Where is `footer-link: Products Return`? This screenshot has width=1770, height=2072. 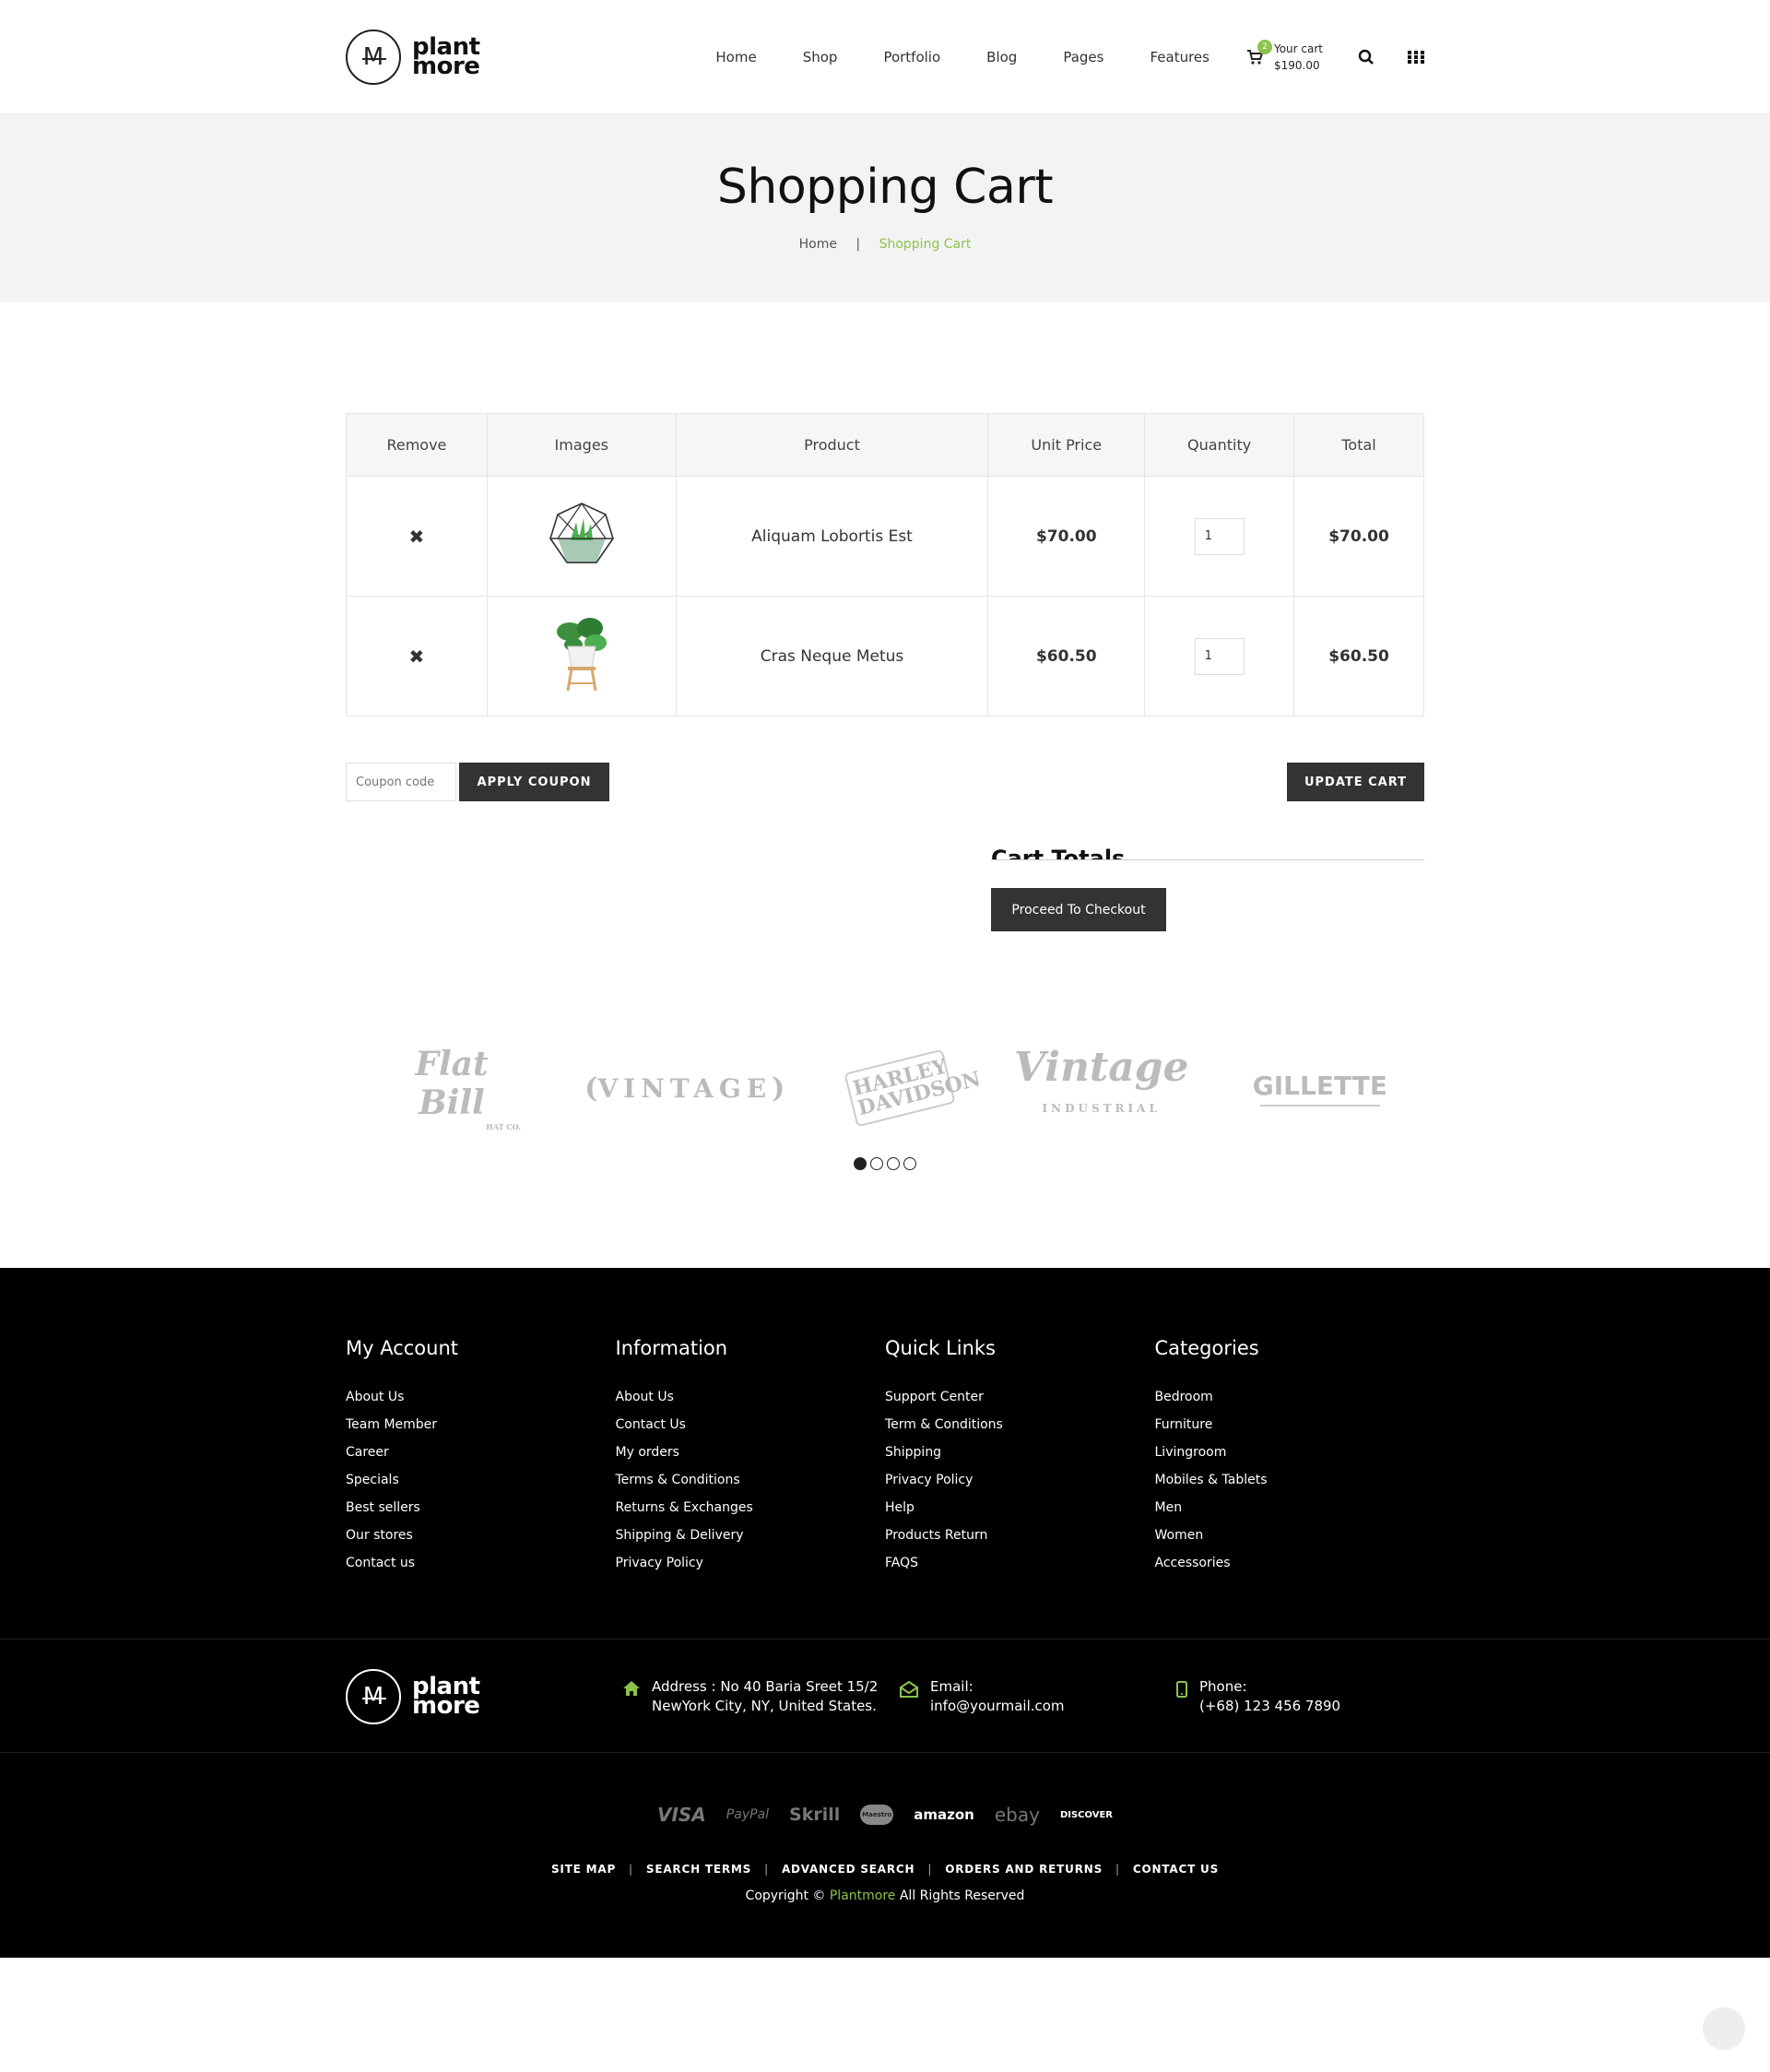
footer-link: Products Return is located at coordinates (1020, 1535).